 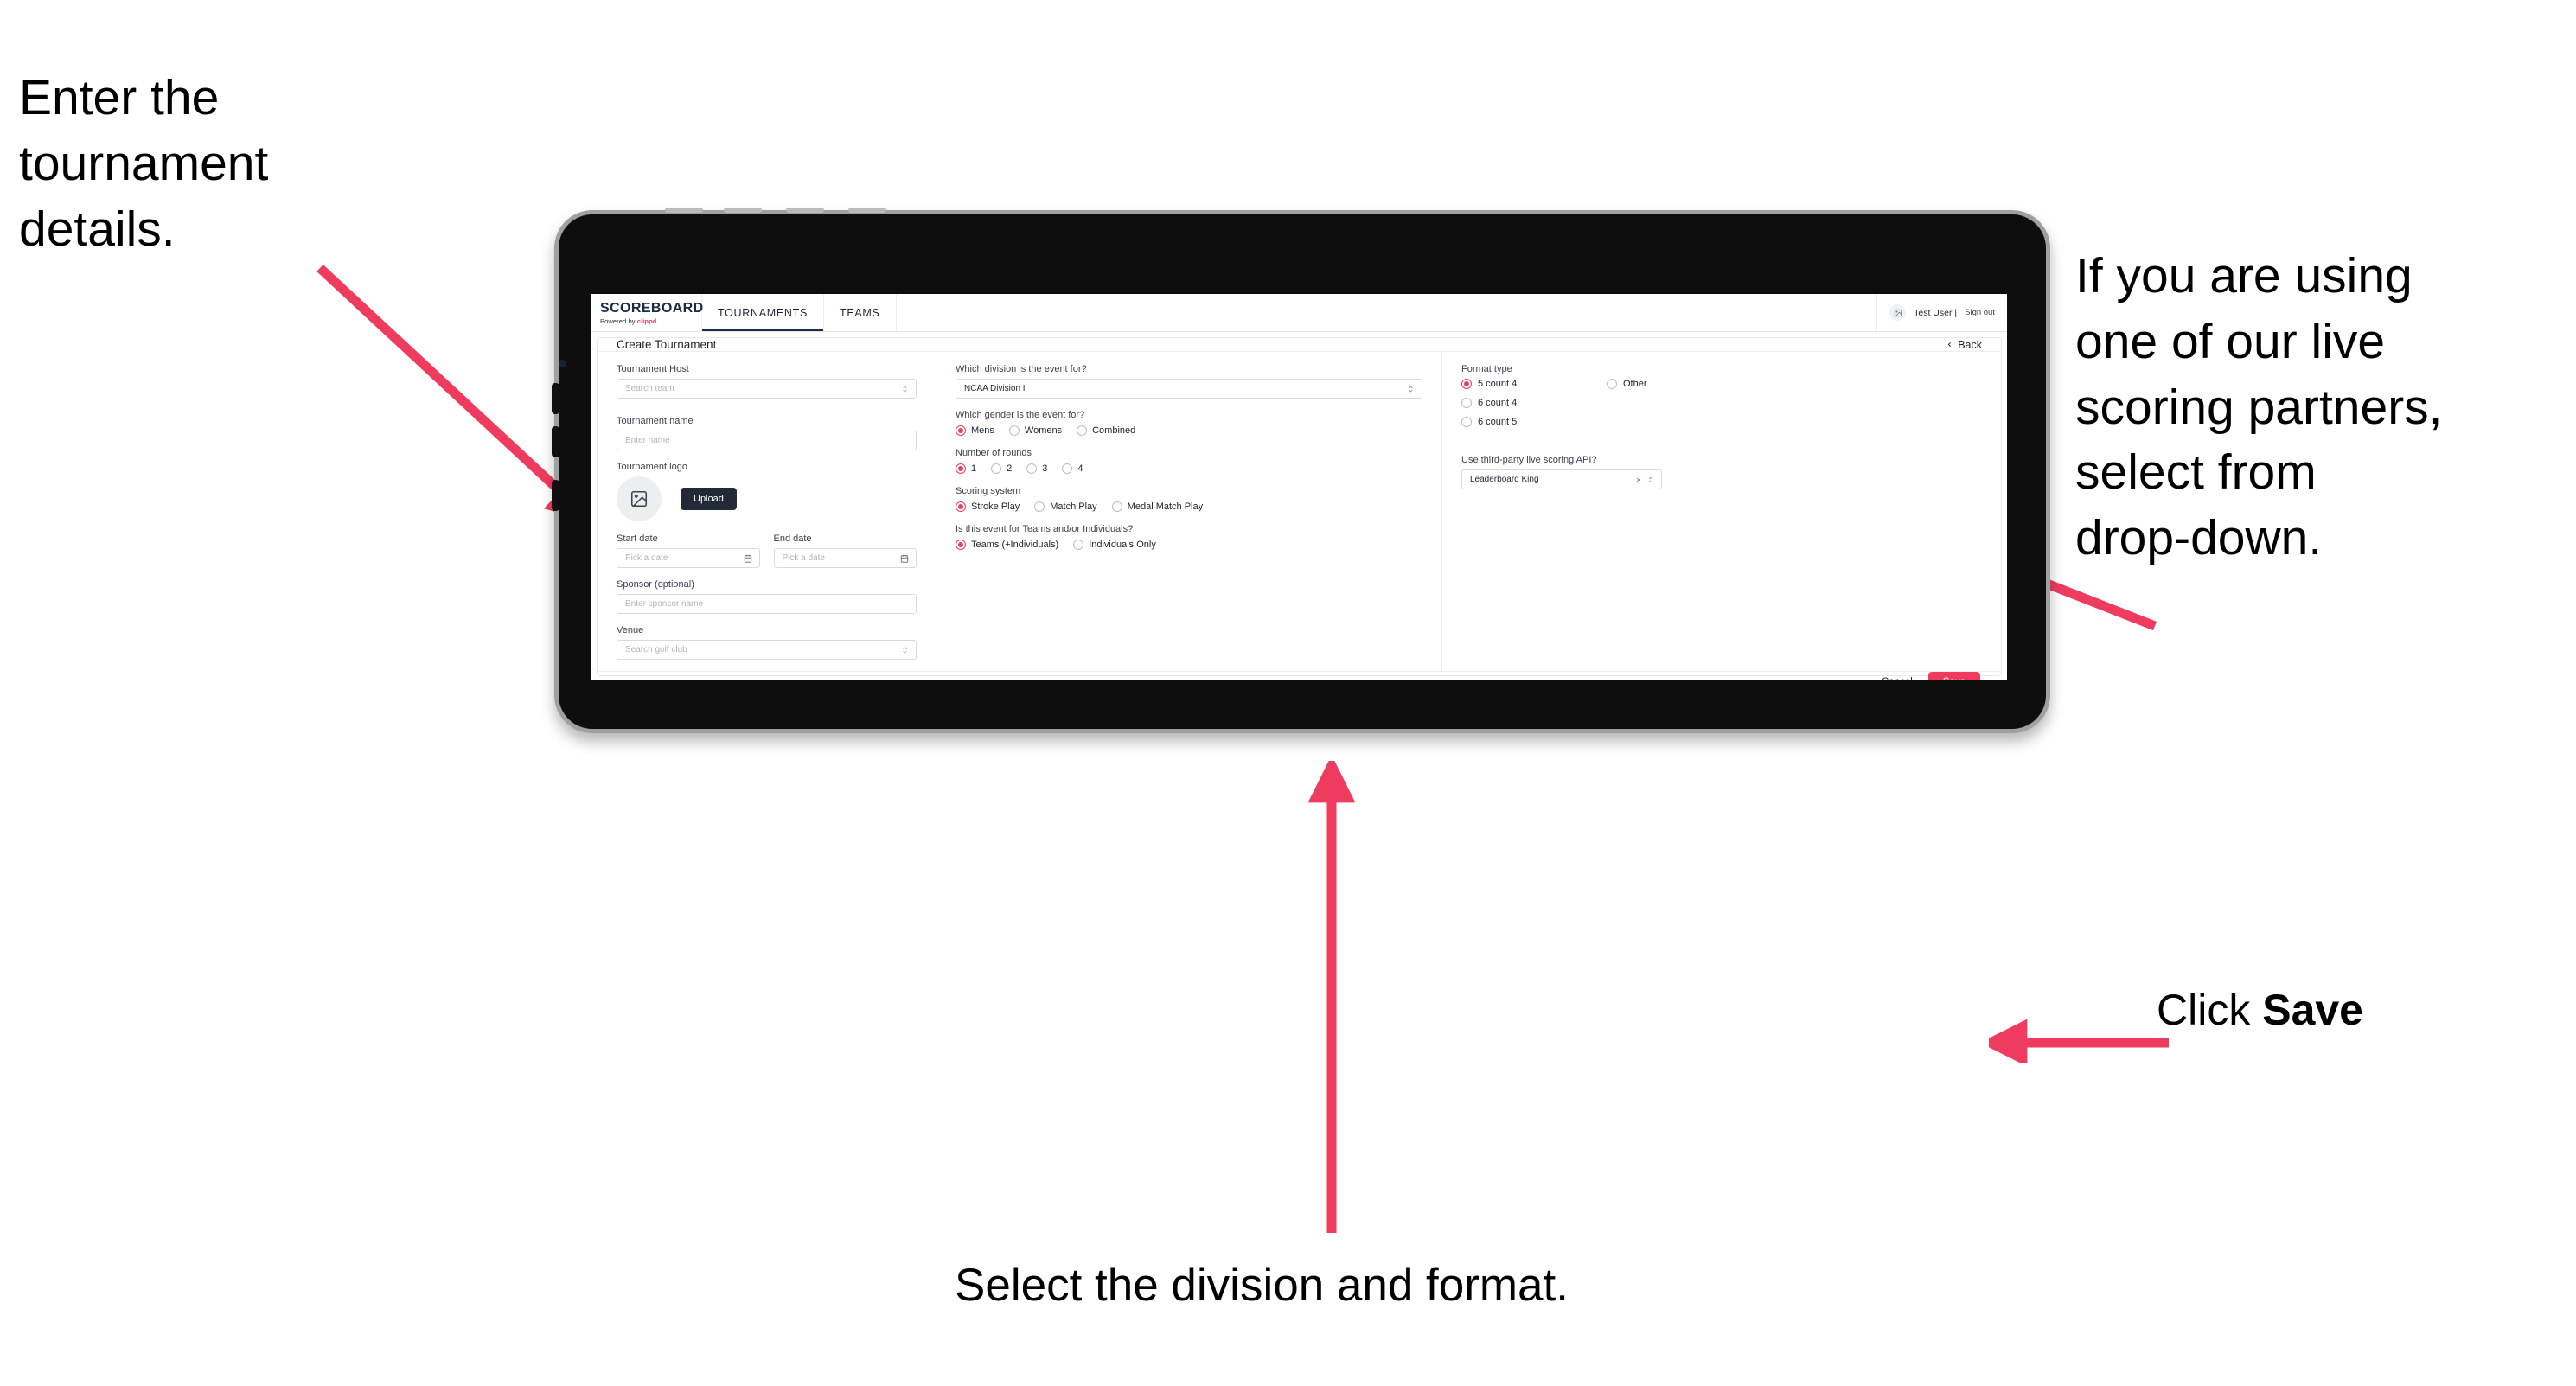 I want to click on venue-input: Search golf club, so click(x=767, y=650).